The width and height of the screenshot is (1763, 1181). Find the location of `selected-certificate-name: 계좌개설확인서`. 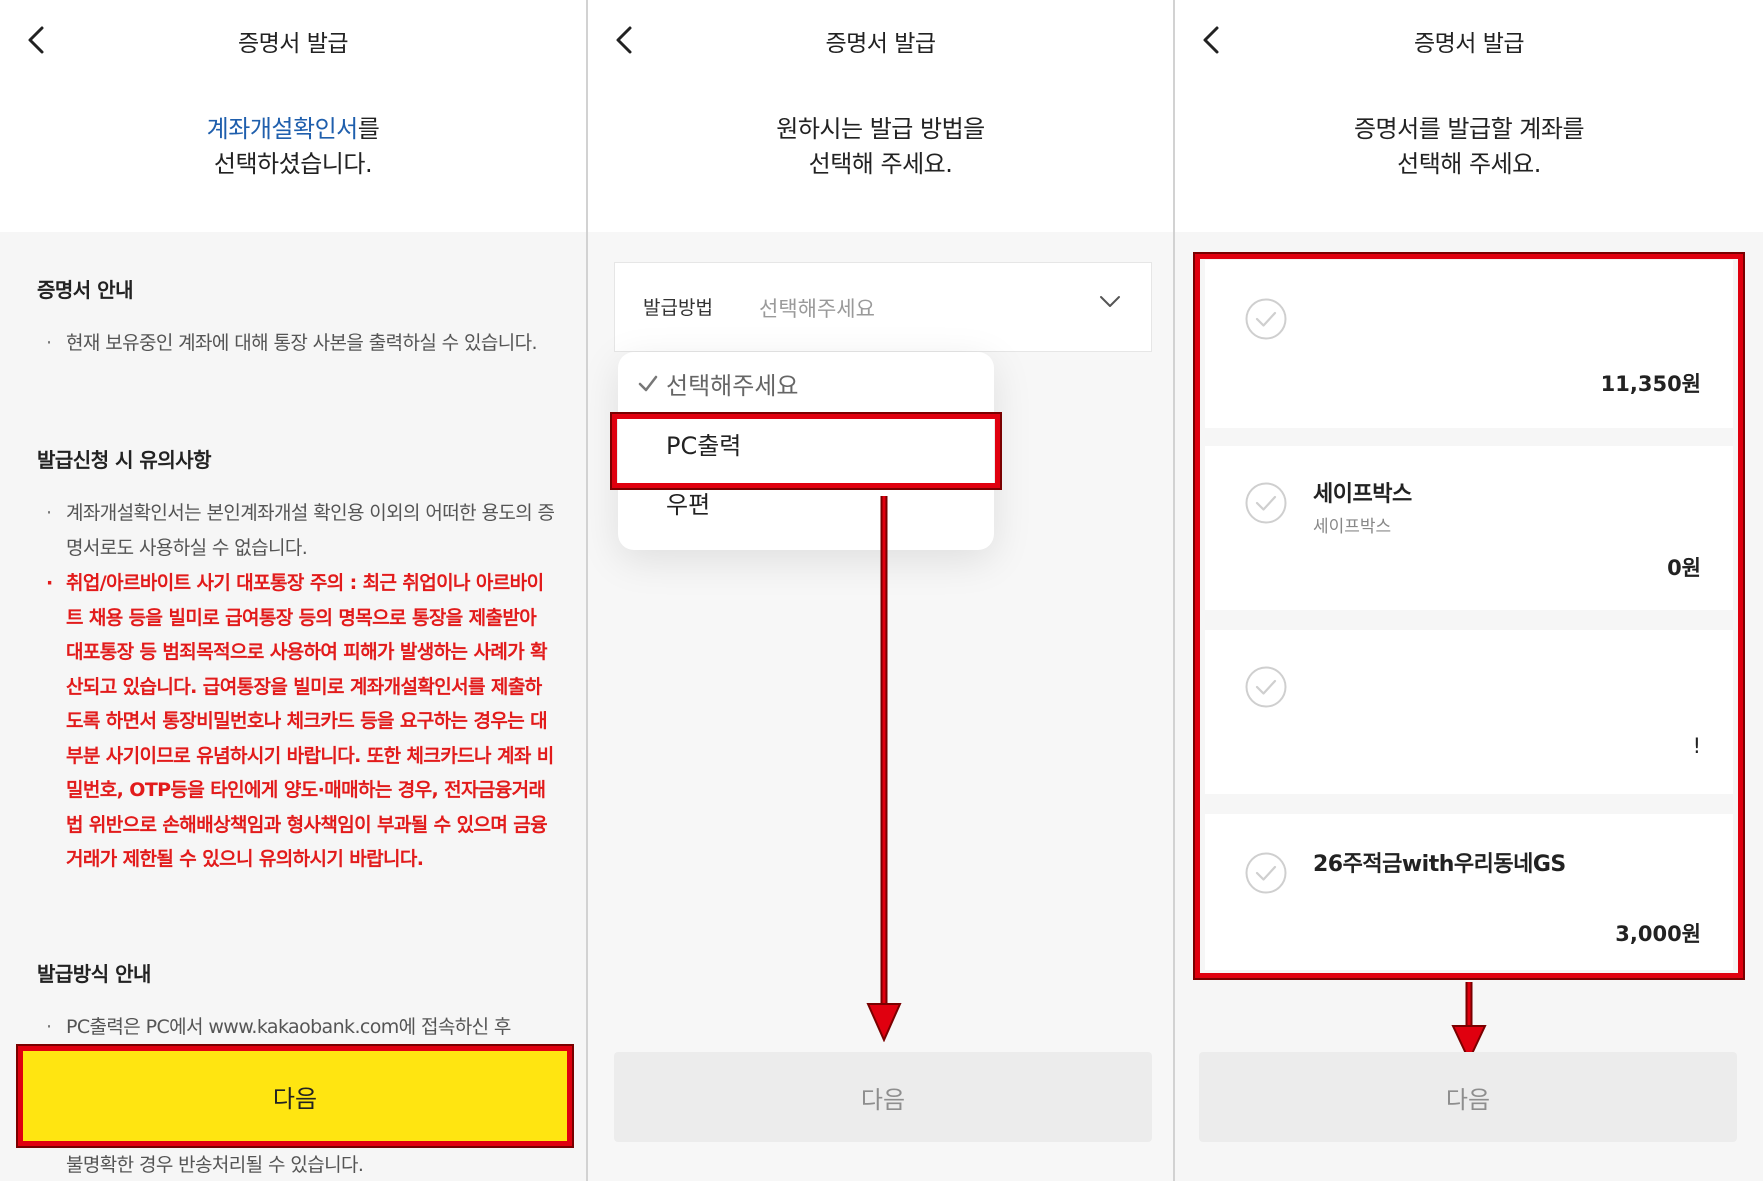

selected-certificate-name: 계좌개설확인서 is located at coordinates (282, 129).